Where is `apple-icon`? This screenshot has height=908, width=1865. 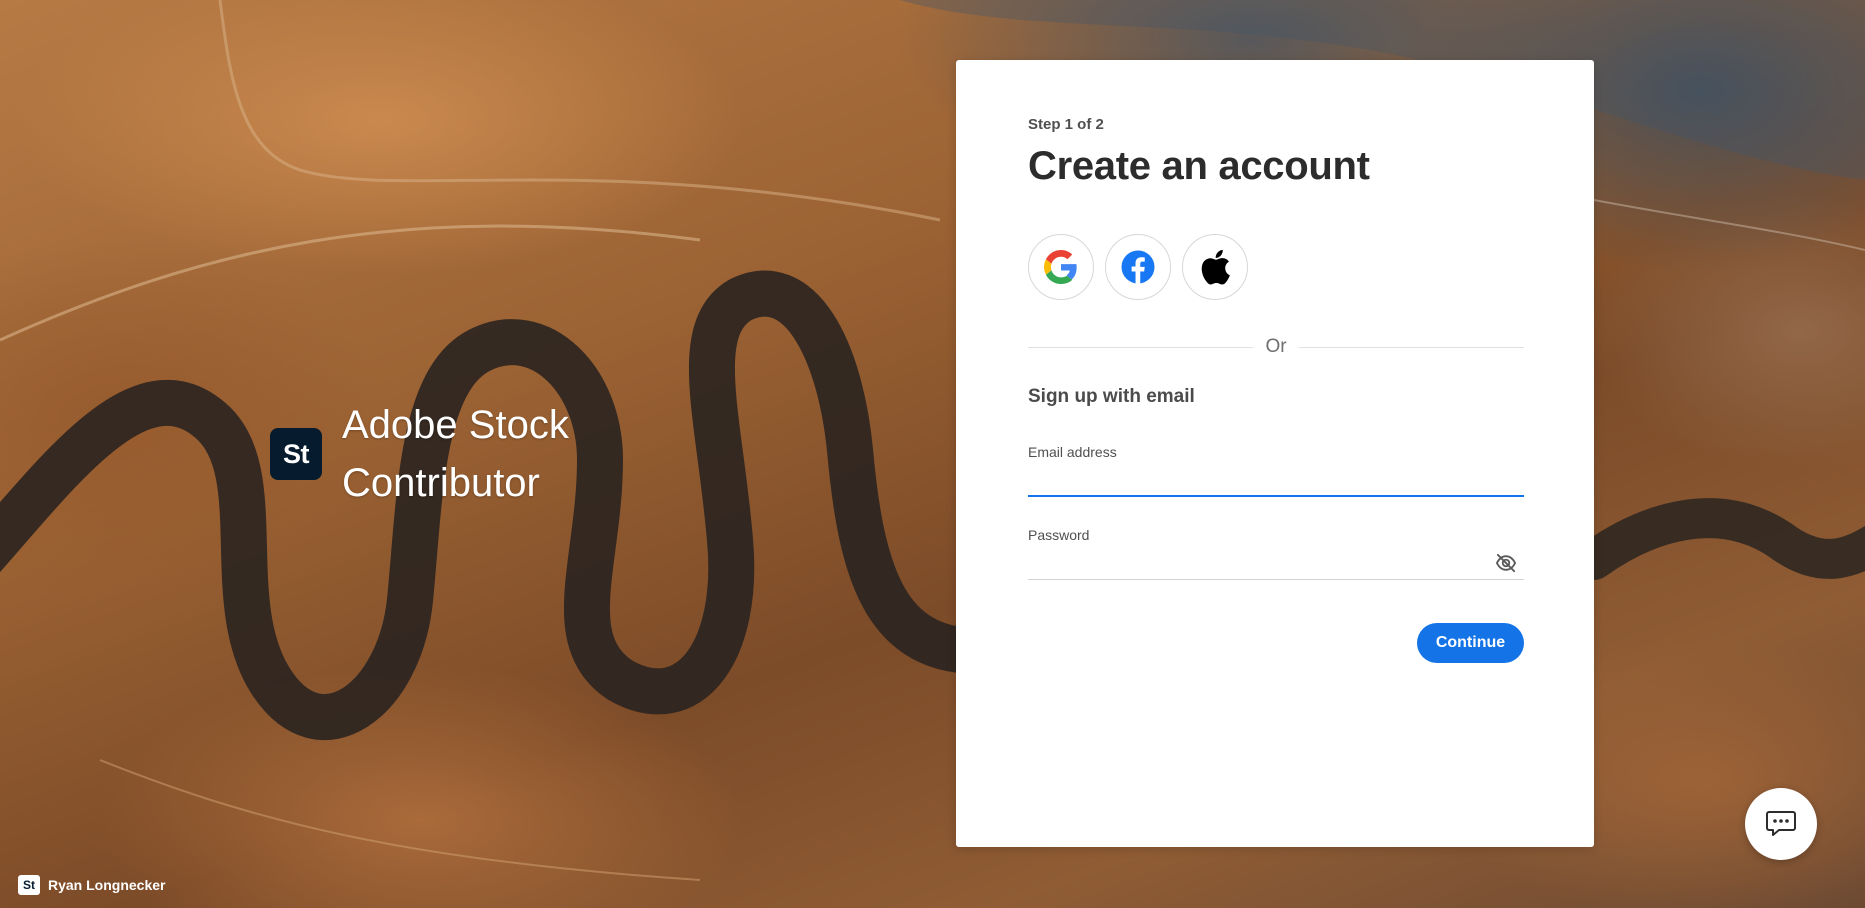
apple-icon is located at coordinates (1215, 267).